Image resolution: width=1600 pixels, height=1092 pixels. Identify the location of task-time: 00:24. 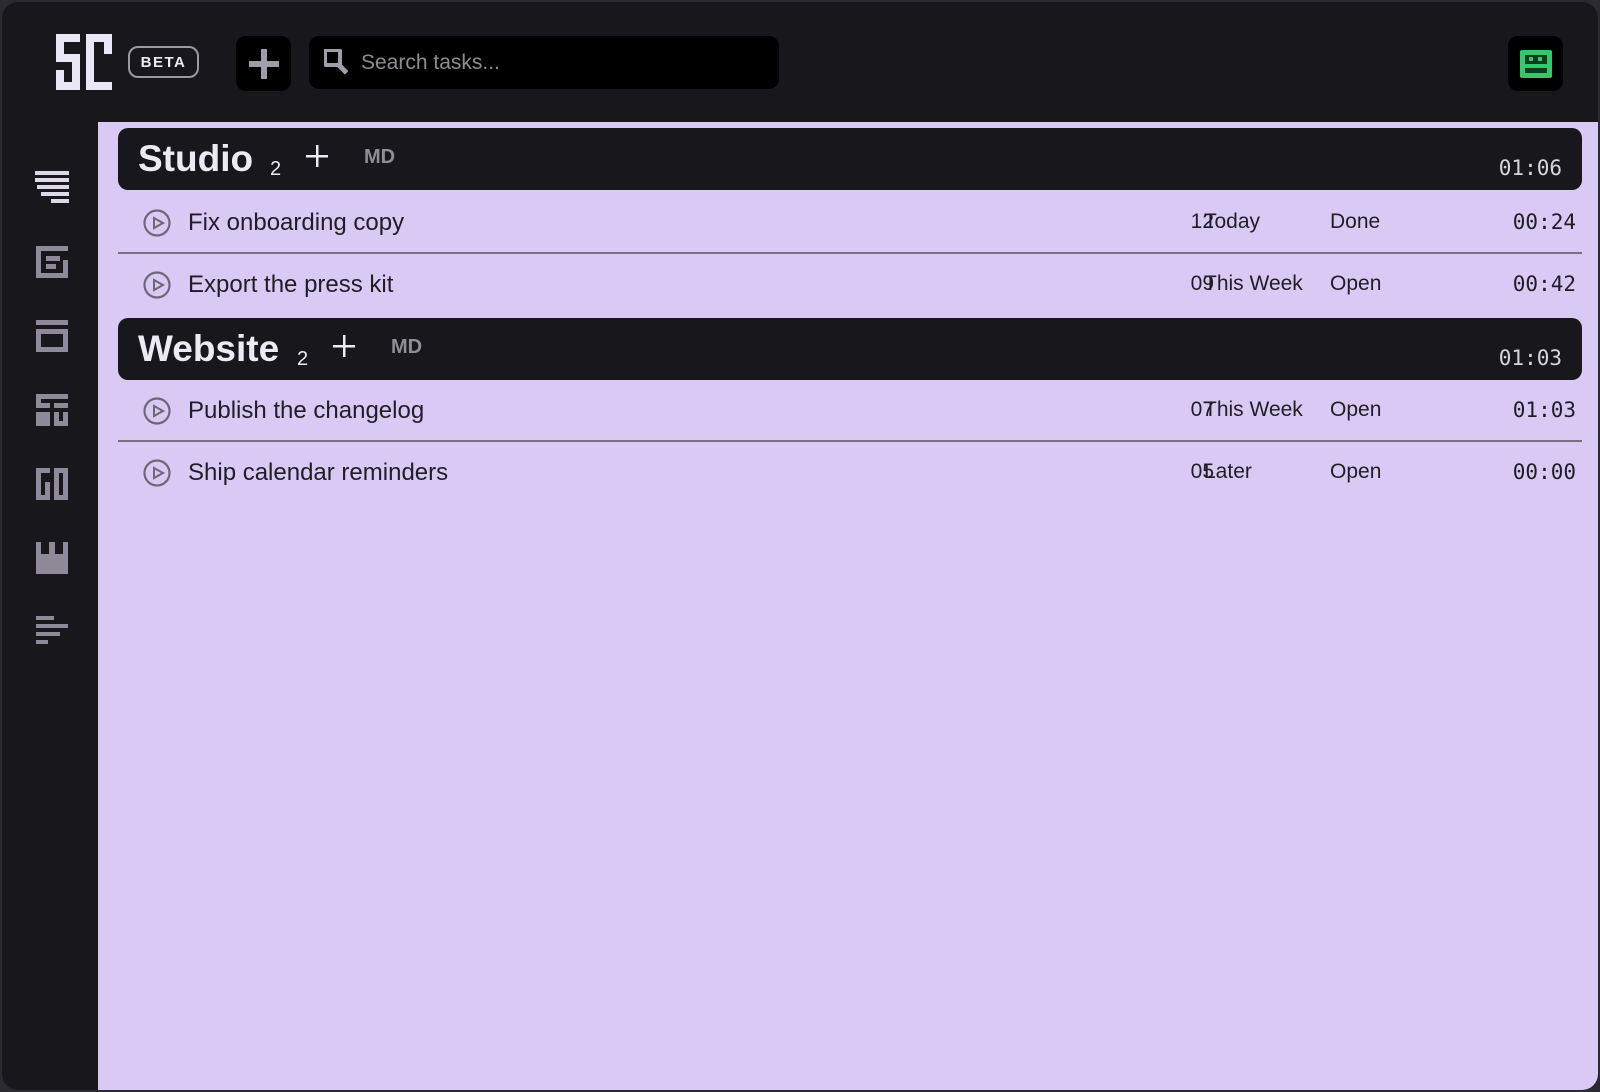
(1544, 222).